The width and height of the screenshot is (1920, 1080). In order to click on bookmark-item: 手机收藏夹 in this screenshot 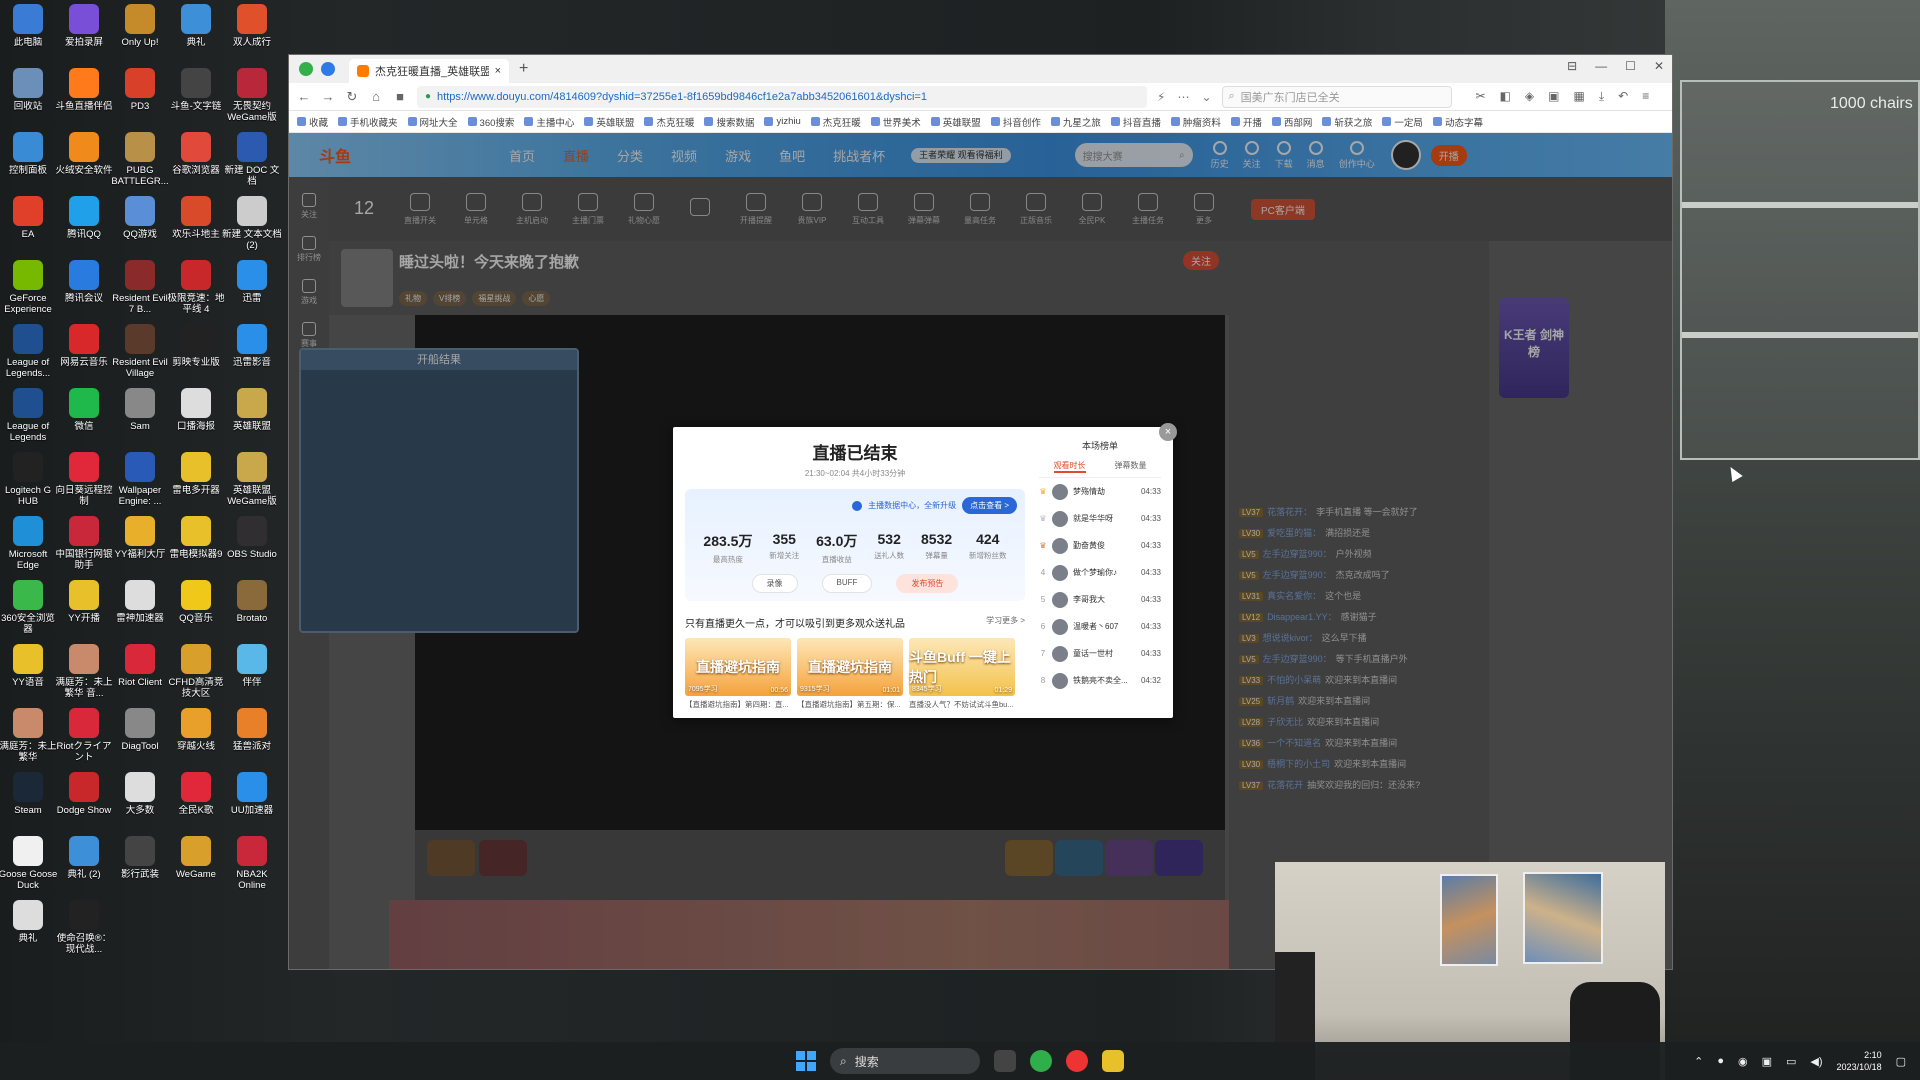, I will do `click(368, 122)`.